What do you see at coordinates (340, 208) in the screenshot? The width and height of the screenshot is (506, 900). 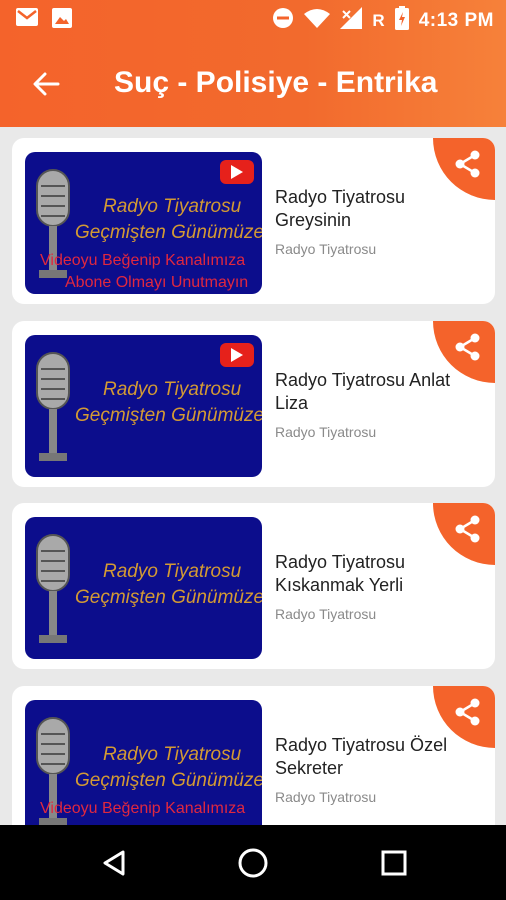 I see `video-title: Radyo Tiyatrosu Greysinin` at bounding box center [340, 208].